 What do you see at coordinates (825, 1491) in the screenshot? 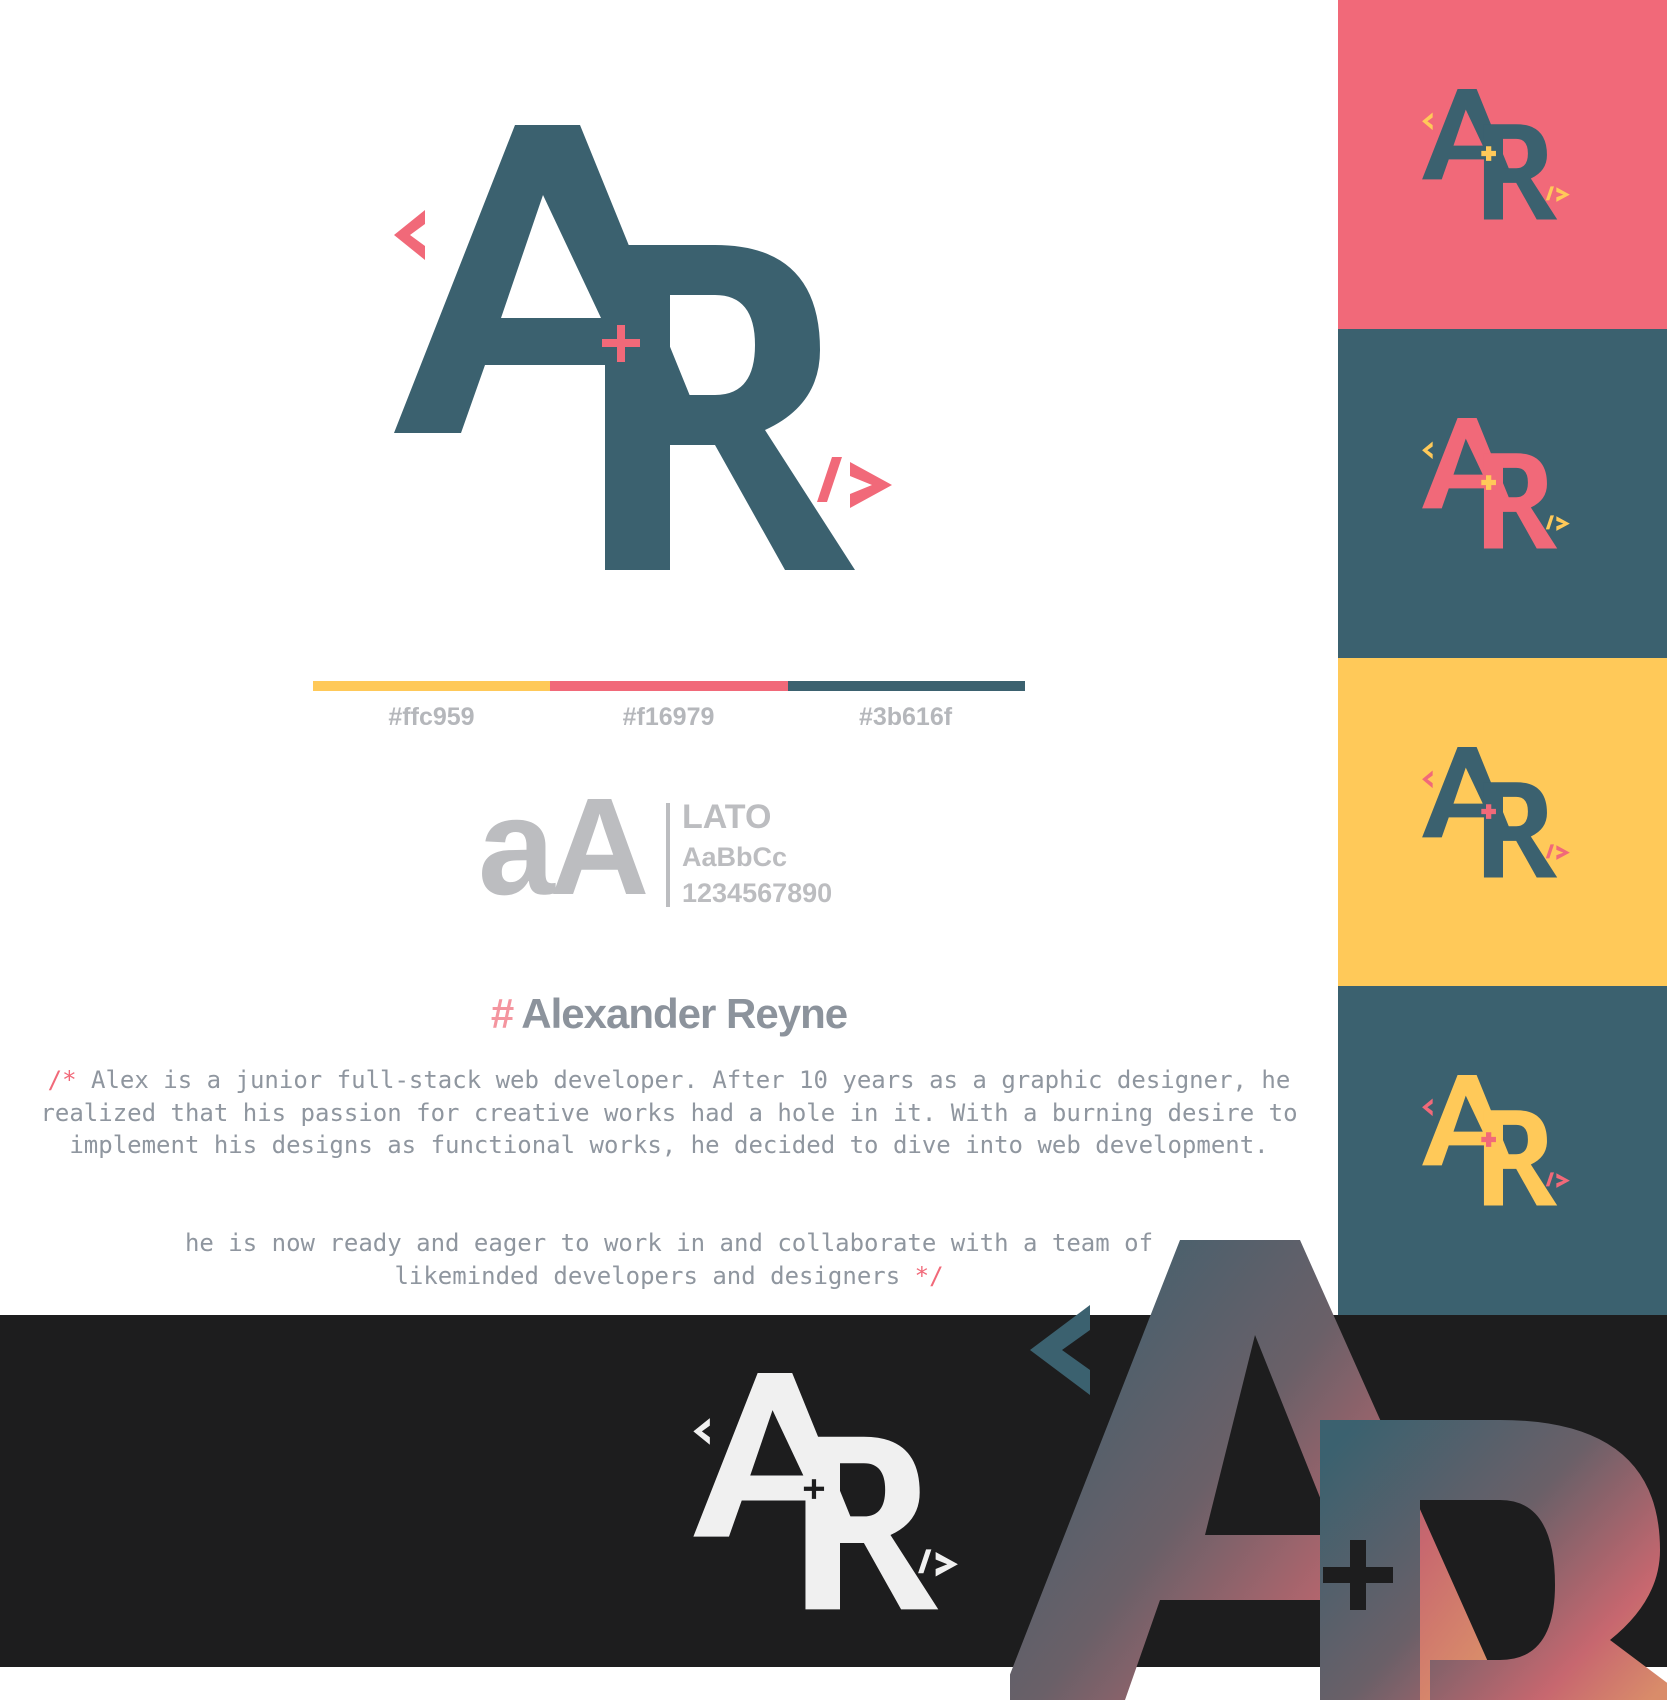
I see `ar-monogram-white-logo` at bounding box center [825, 1491].